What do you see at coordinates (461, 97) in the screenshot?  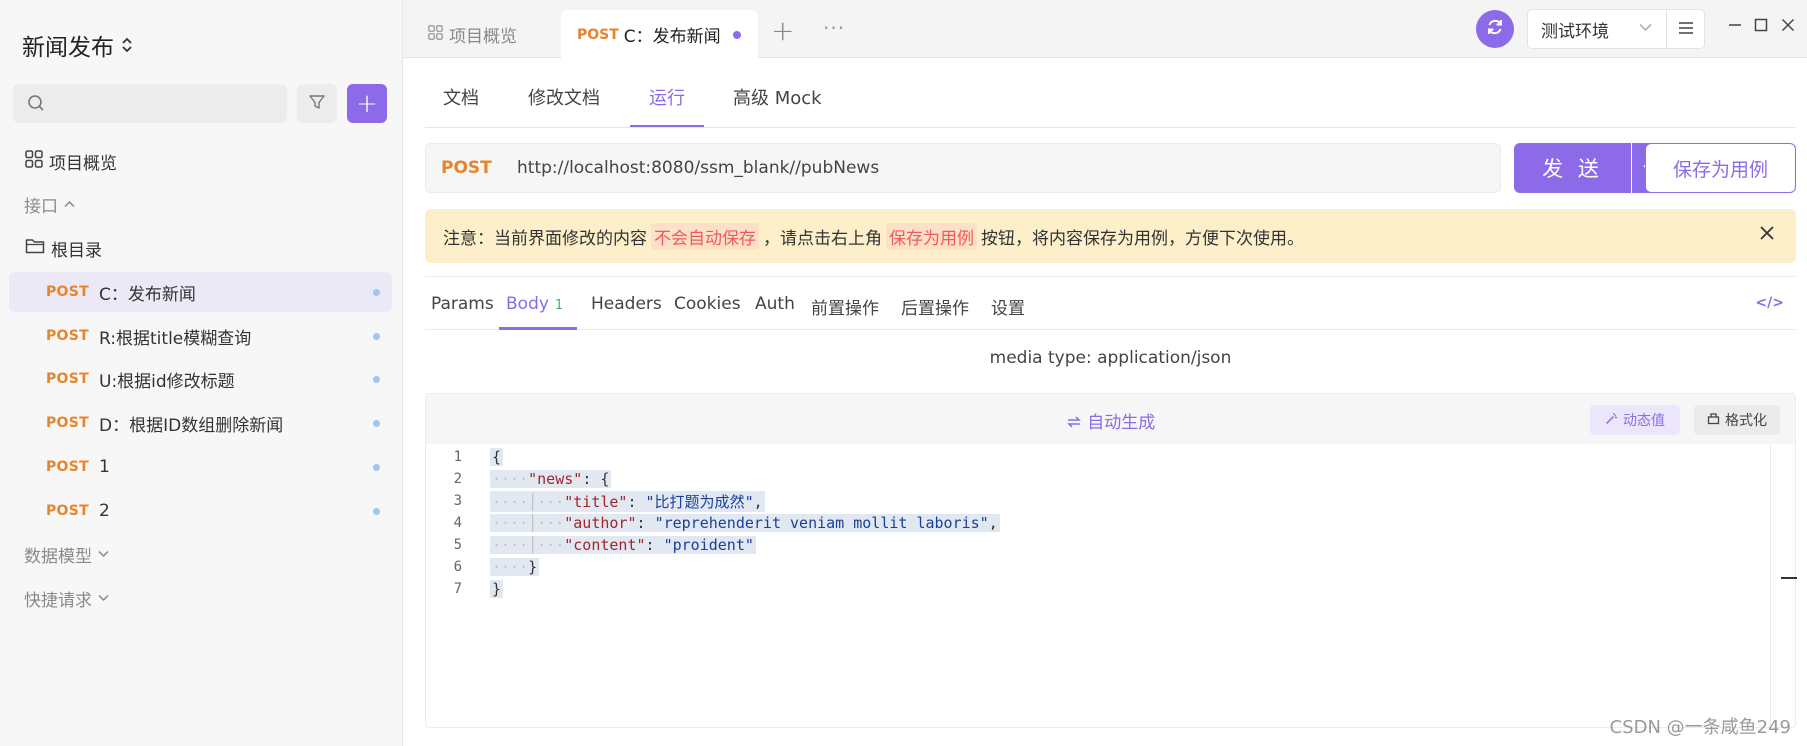 I see `tab-doc: 文档` at bounding box center [461, 97].